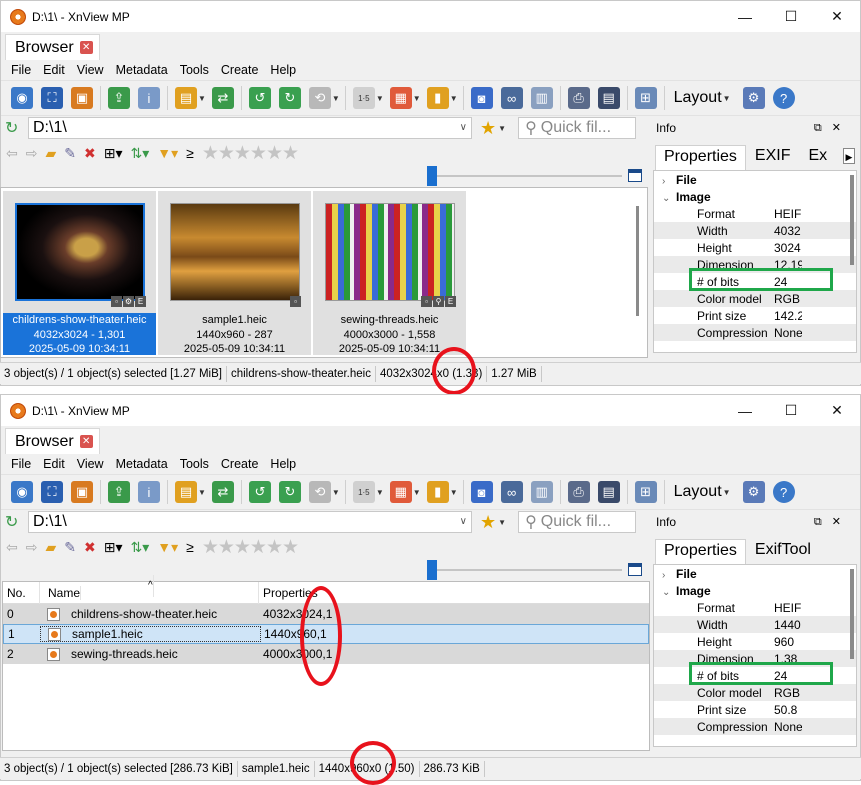  I want to click on menu-edit: Edit, so click(54, 70).